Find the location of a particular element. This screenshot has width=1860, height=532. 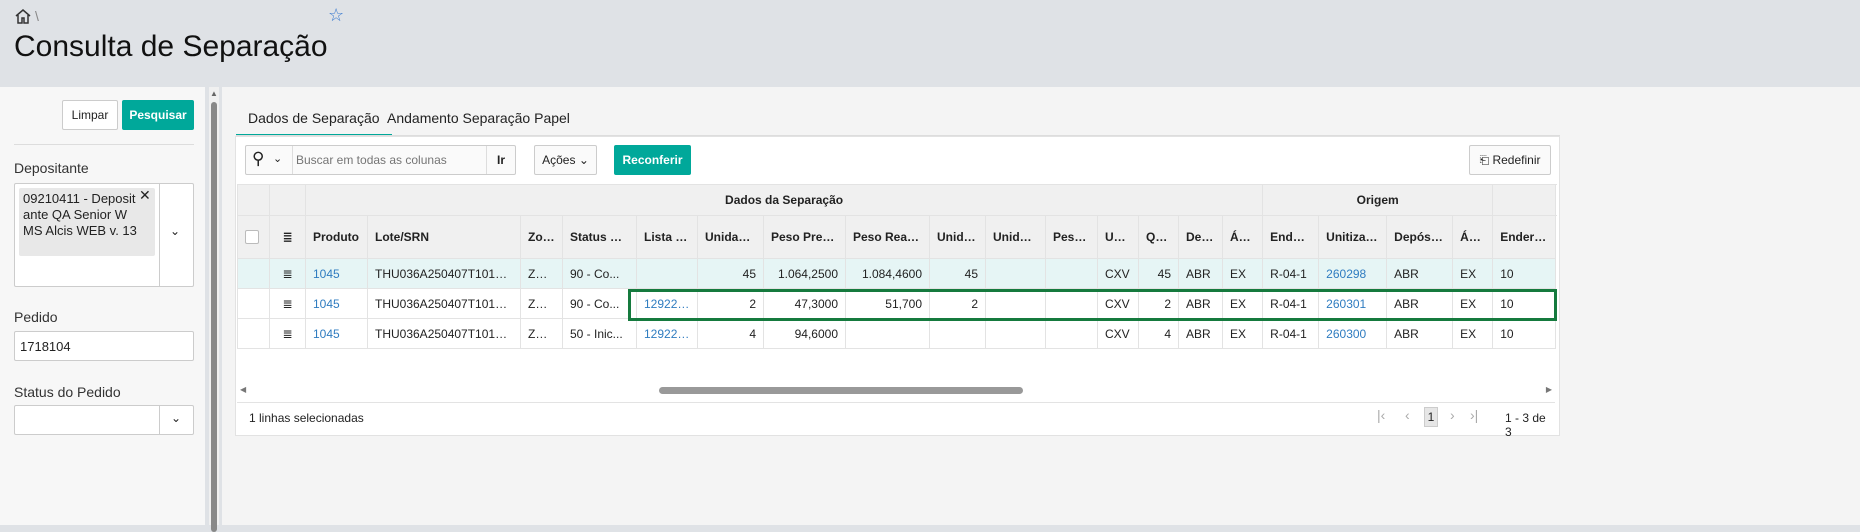

search-icon: ⚲ is located at coordinates (258, 159).